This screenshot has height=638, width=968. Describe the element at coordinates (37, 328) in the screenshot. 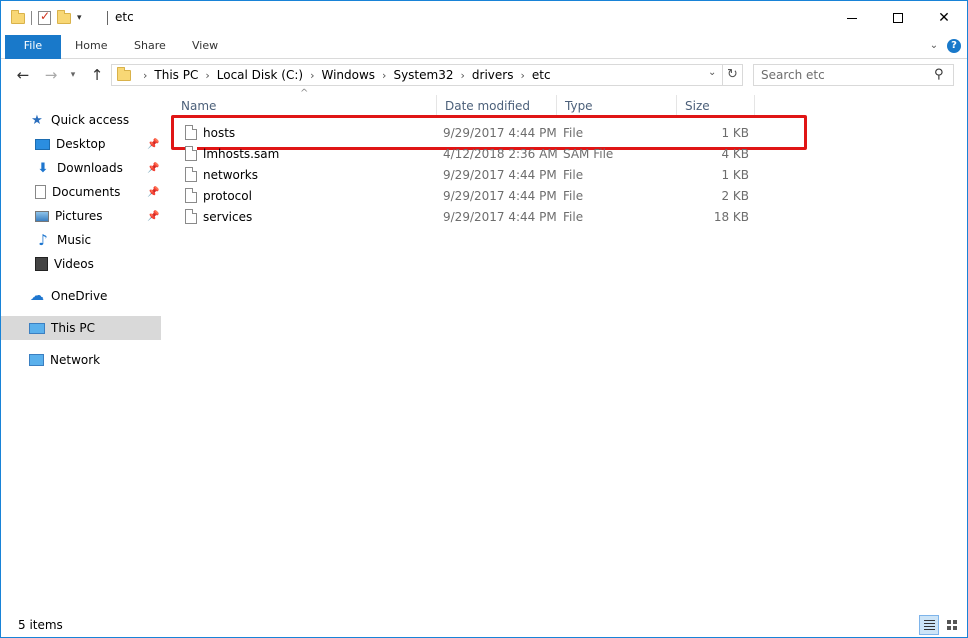

I see `computer-icon` at that location.